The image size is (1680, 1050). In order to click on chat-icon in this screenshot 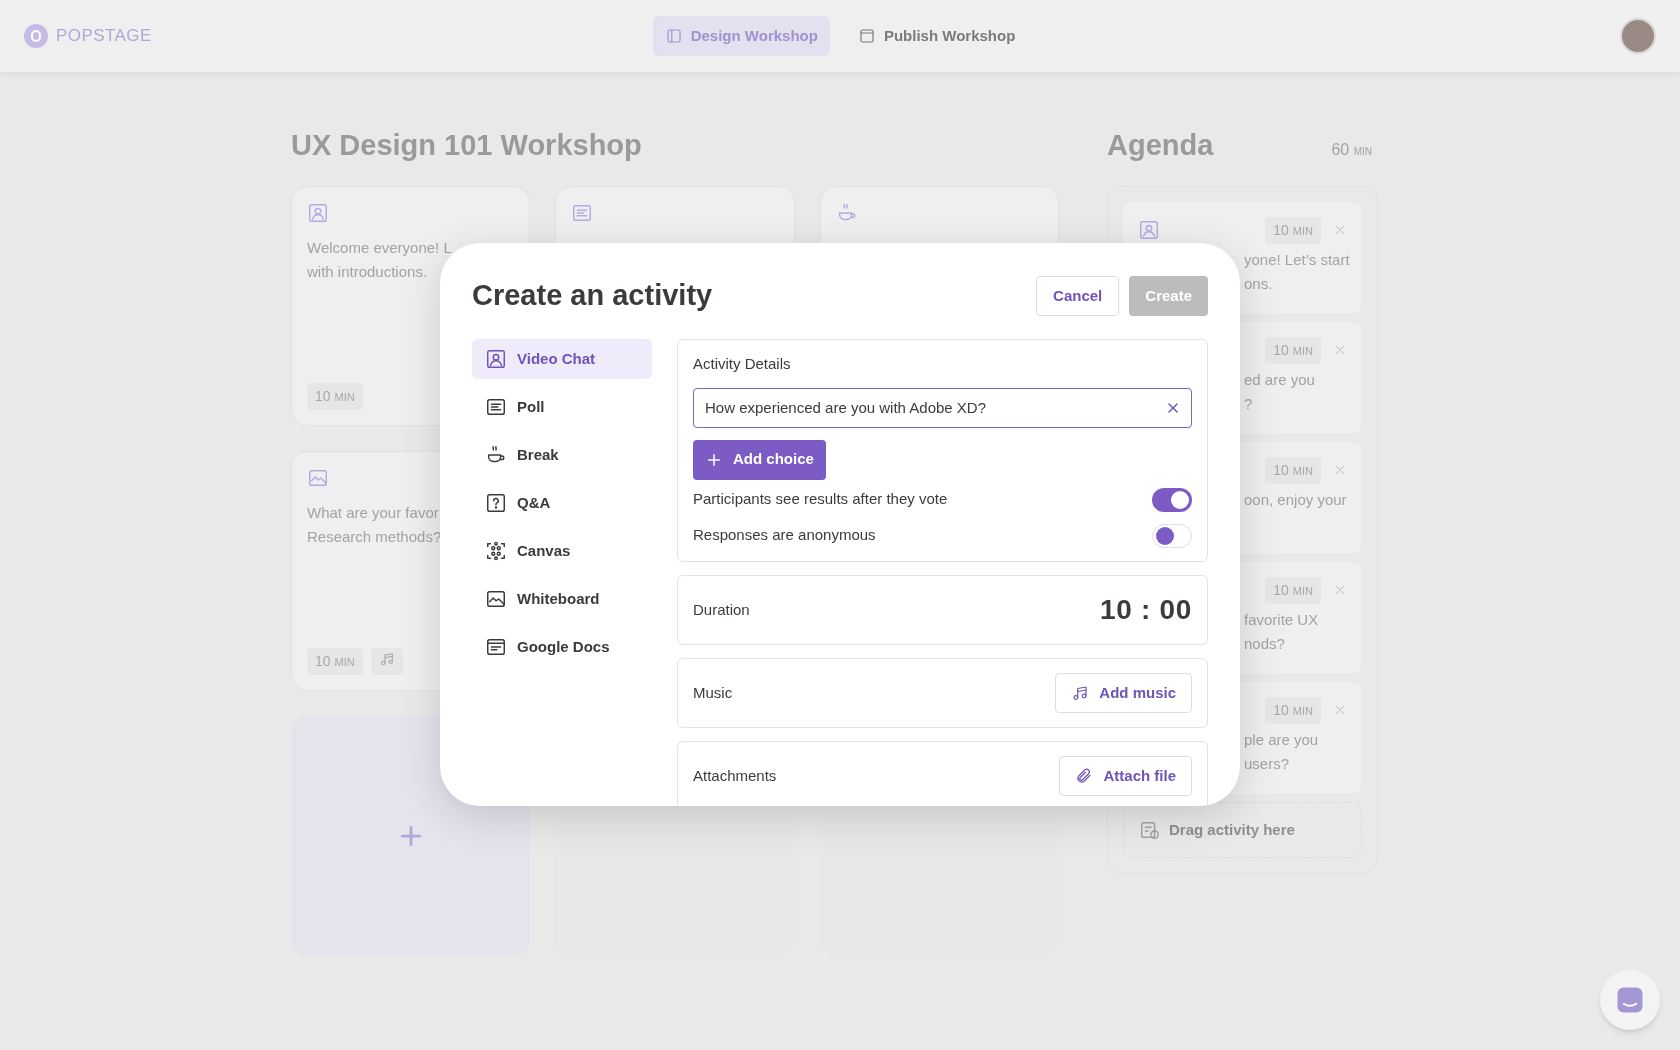, I will do `click(1630, 1000)`.